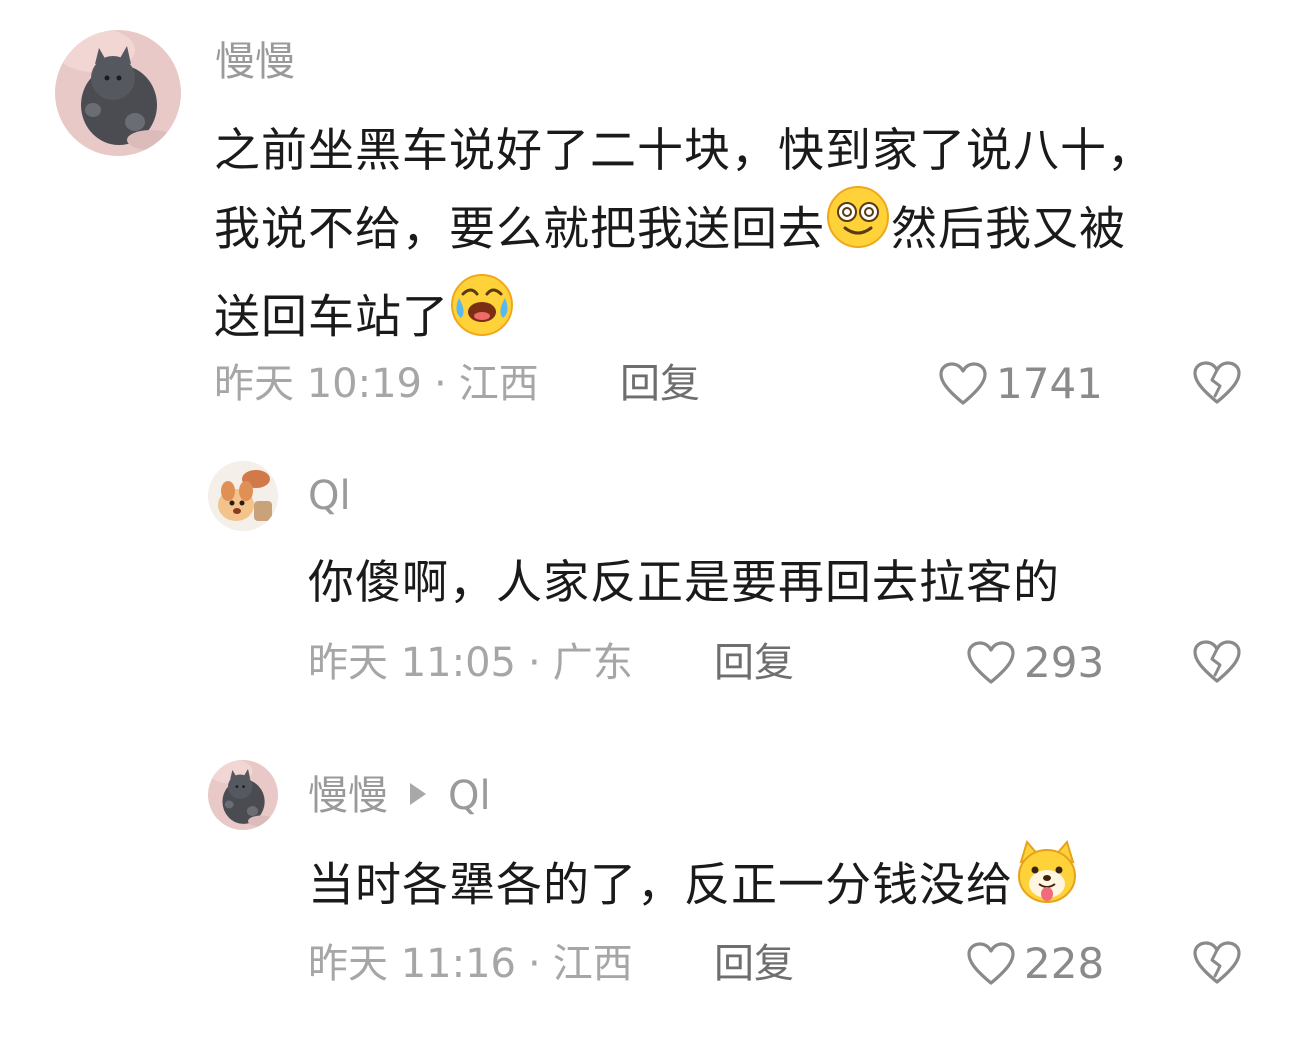  What do you see at coordinates (329, 496) in the screenshot?
I see `comment-username: Ql` at bounding box center [329, 496].